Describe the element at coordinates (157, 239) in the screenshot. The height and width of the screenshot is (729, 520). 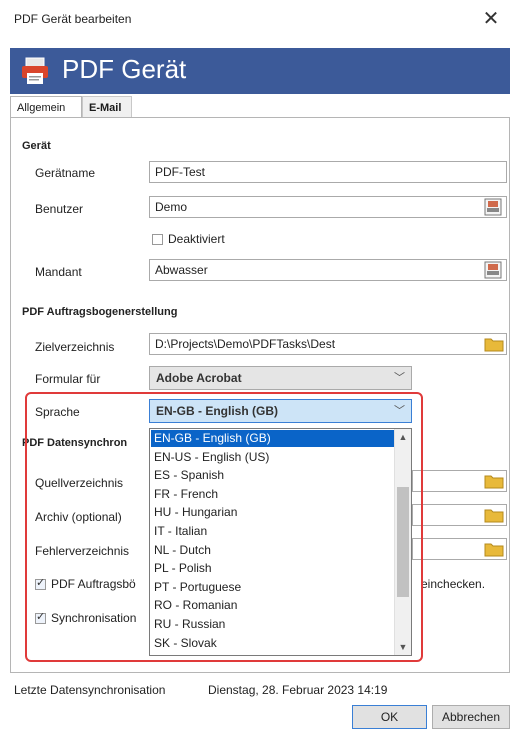
I see `deaktiviert-checkbox` at that location.